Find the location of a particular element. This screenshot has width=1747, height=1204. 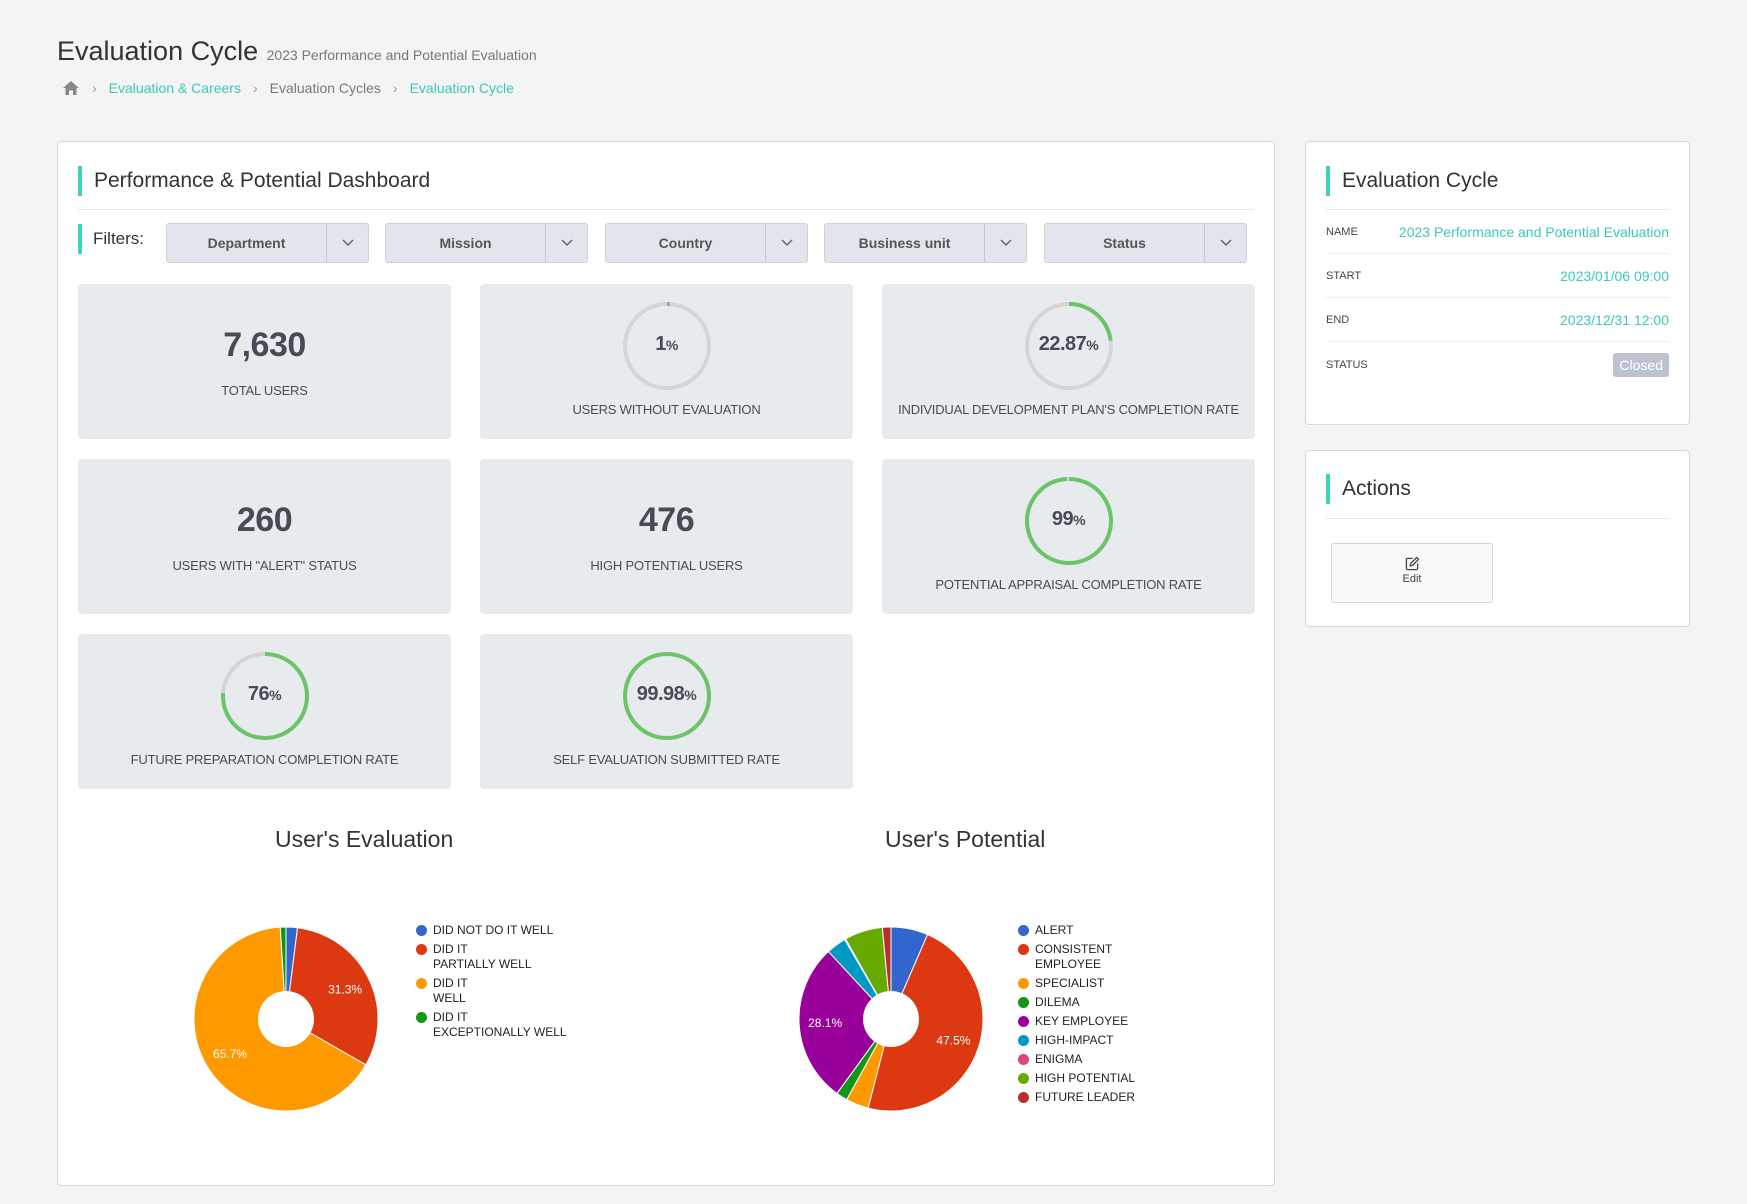

tile-total-users: 7,630 TOTAL USERS is located at coordinates (264, 361).